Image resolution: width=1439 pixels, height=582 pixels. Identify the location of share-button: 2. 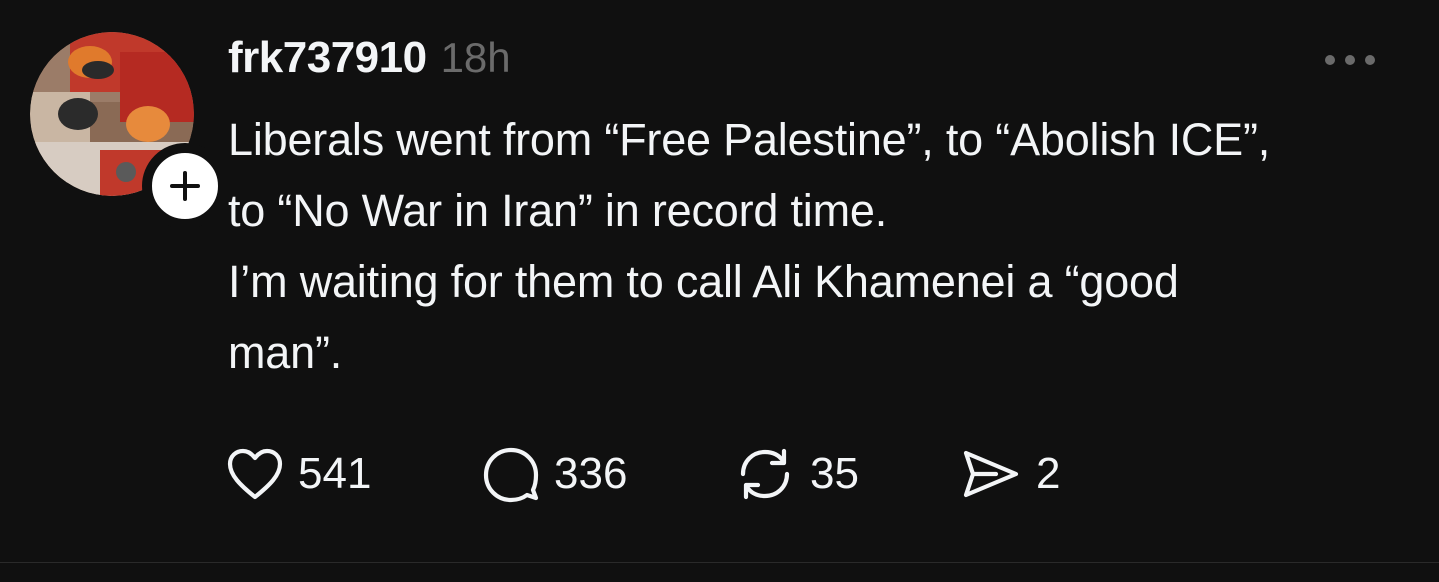
(1010, 474).